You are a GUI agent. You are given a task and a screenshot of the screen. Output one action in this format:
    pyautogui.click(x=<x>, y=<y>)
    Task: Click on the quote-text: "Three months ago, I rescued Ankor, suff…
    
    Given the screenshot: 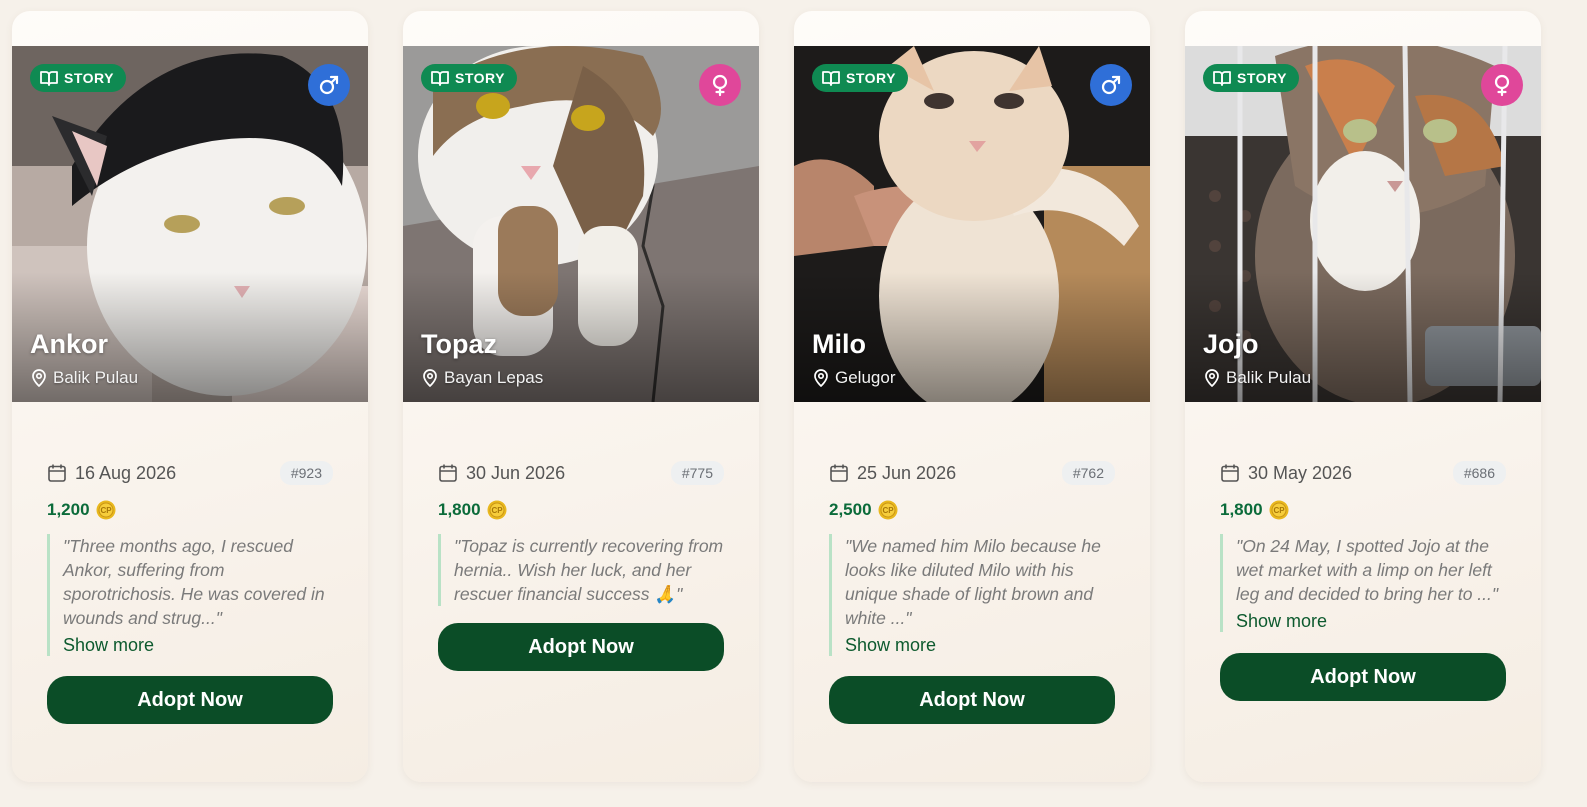 What is the action you would take?
    pyautogui.click(x=194, y=582)
    